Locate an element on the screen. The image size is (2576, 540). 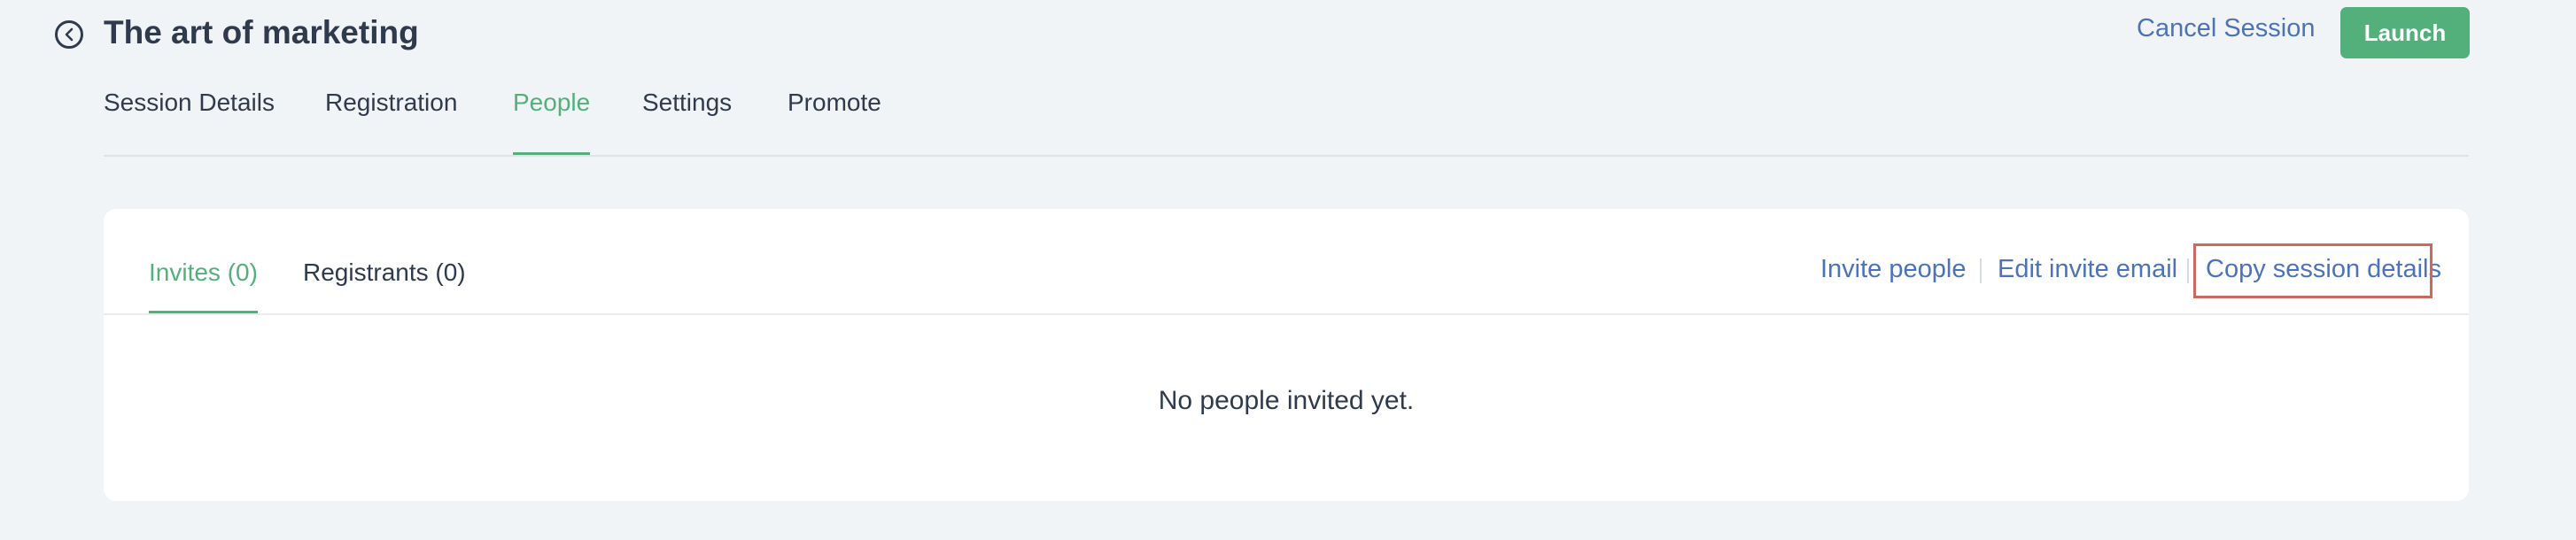
tab-registrants: Registrants (0) is located at coordinates (384, 286).